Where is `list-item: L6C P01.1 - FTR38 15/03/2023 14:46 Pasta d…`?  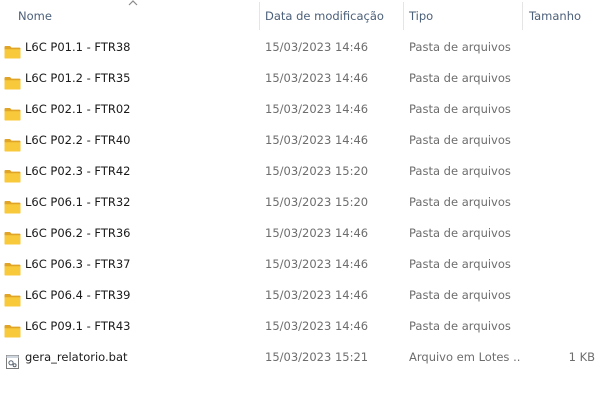
list-item: L6C P01.1 - FTR38 15/03/2023 14:46 Pasta d… is located at coordinates (301, 47).